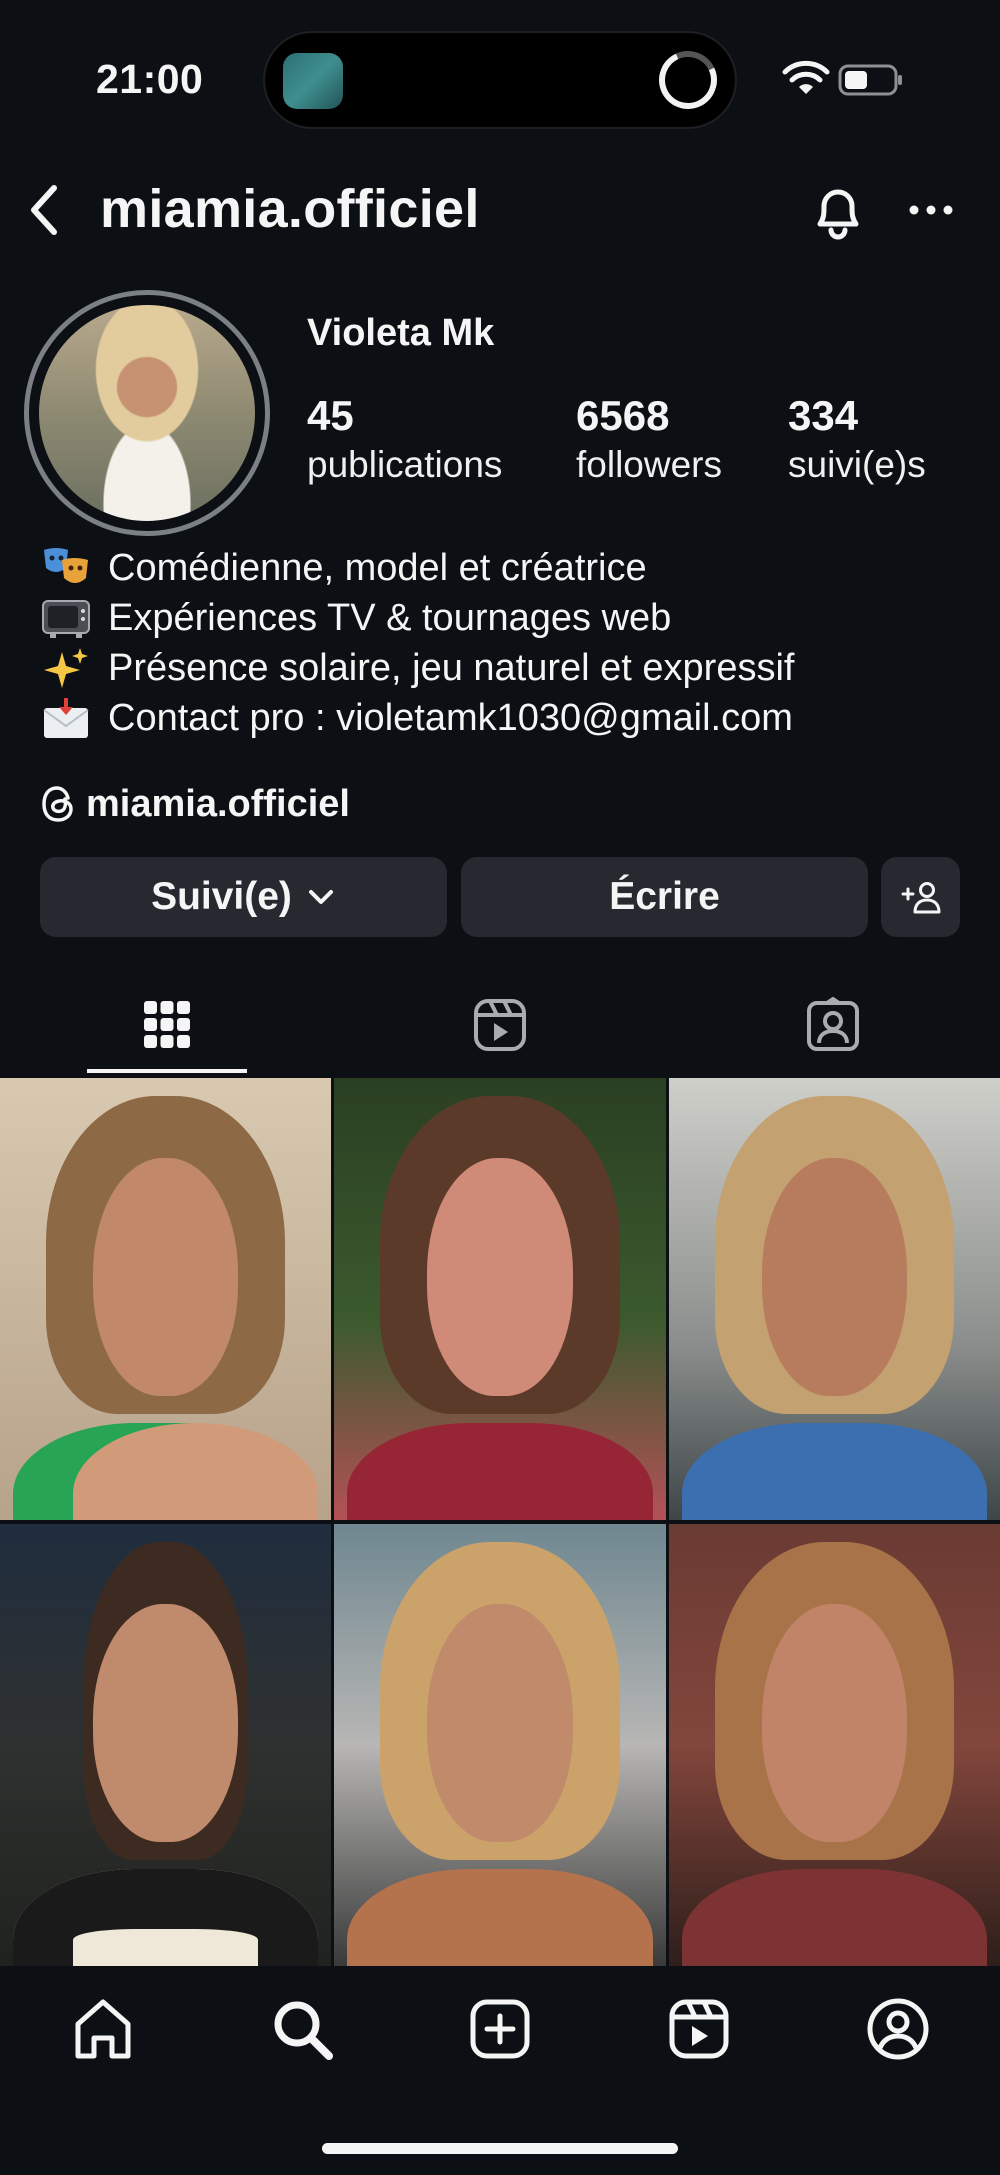 The width and height of the screenshot is (1000, 2175). What do you see at coordinates (290, 209) in the screenshot?
I see `header-username: miamia.officiel` at bounding box center [290, 209].